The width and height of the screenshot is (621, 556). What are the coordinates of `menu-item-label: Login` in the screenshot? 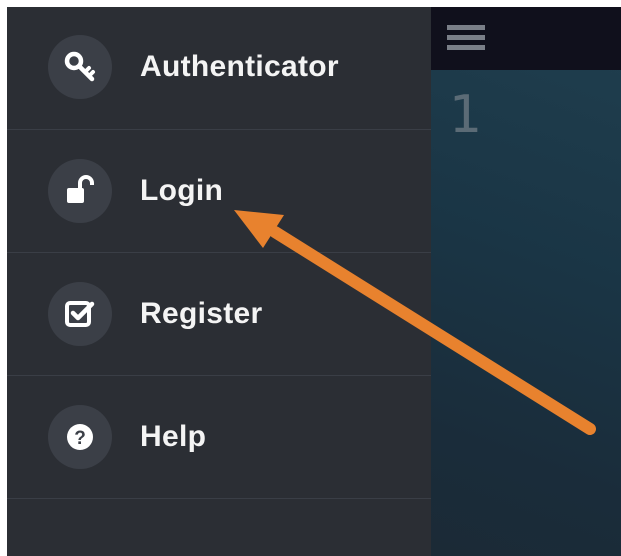 It's located at (182, 190).